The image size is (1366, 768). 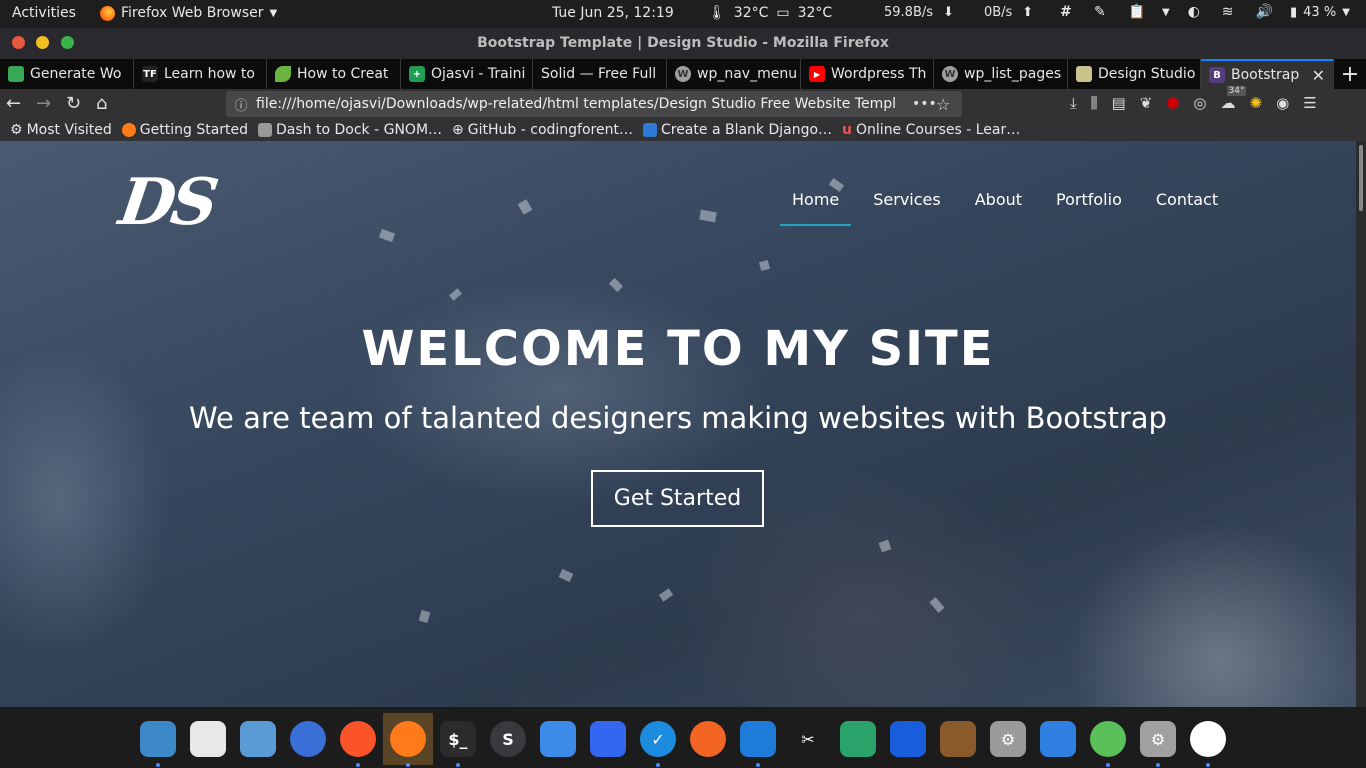 I want to click on activities-button: Activities, so click(x=44, y=13).